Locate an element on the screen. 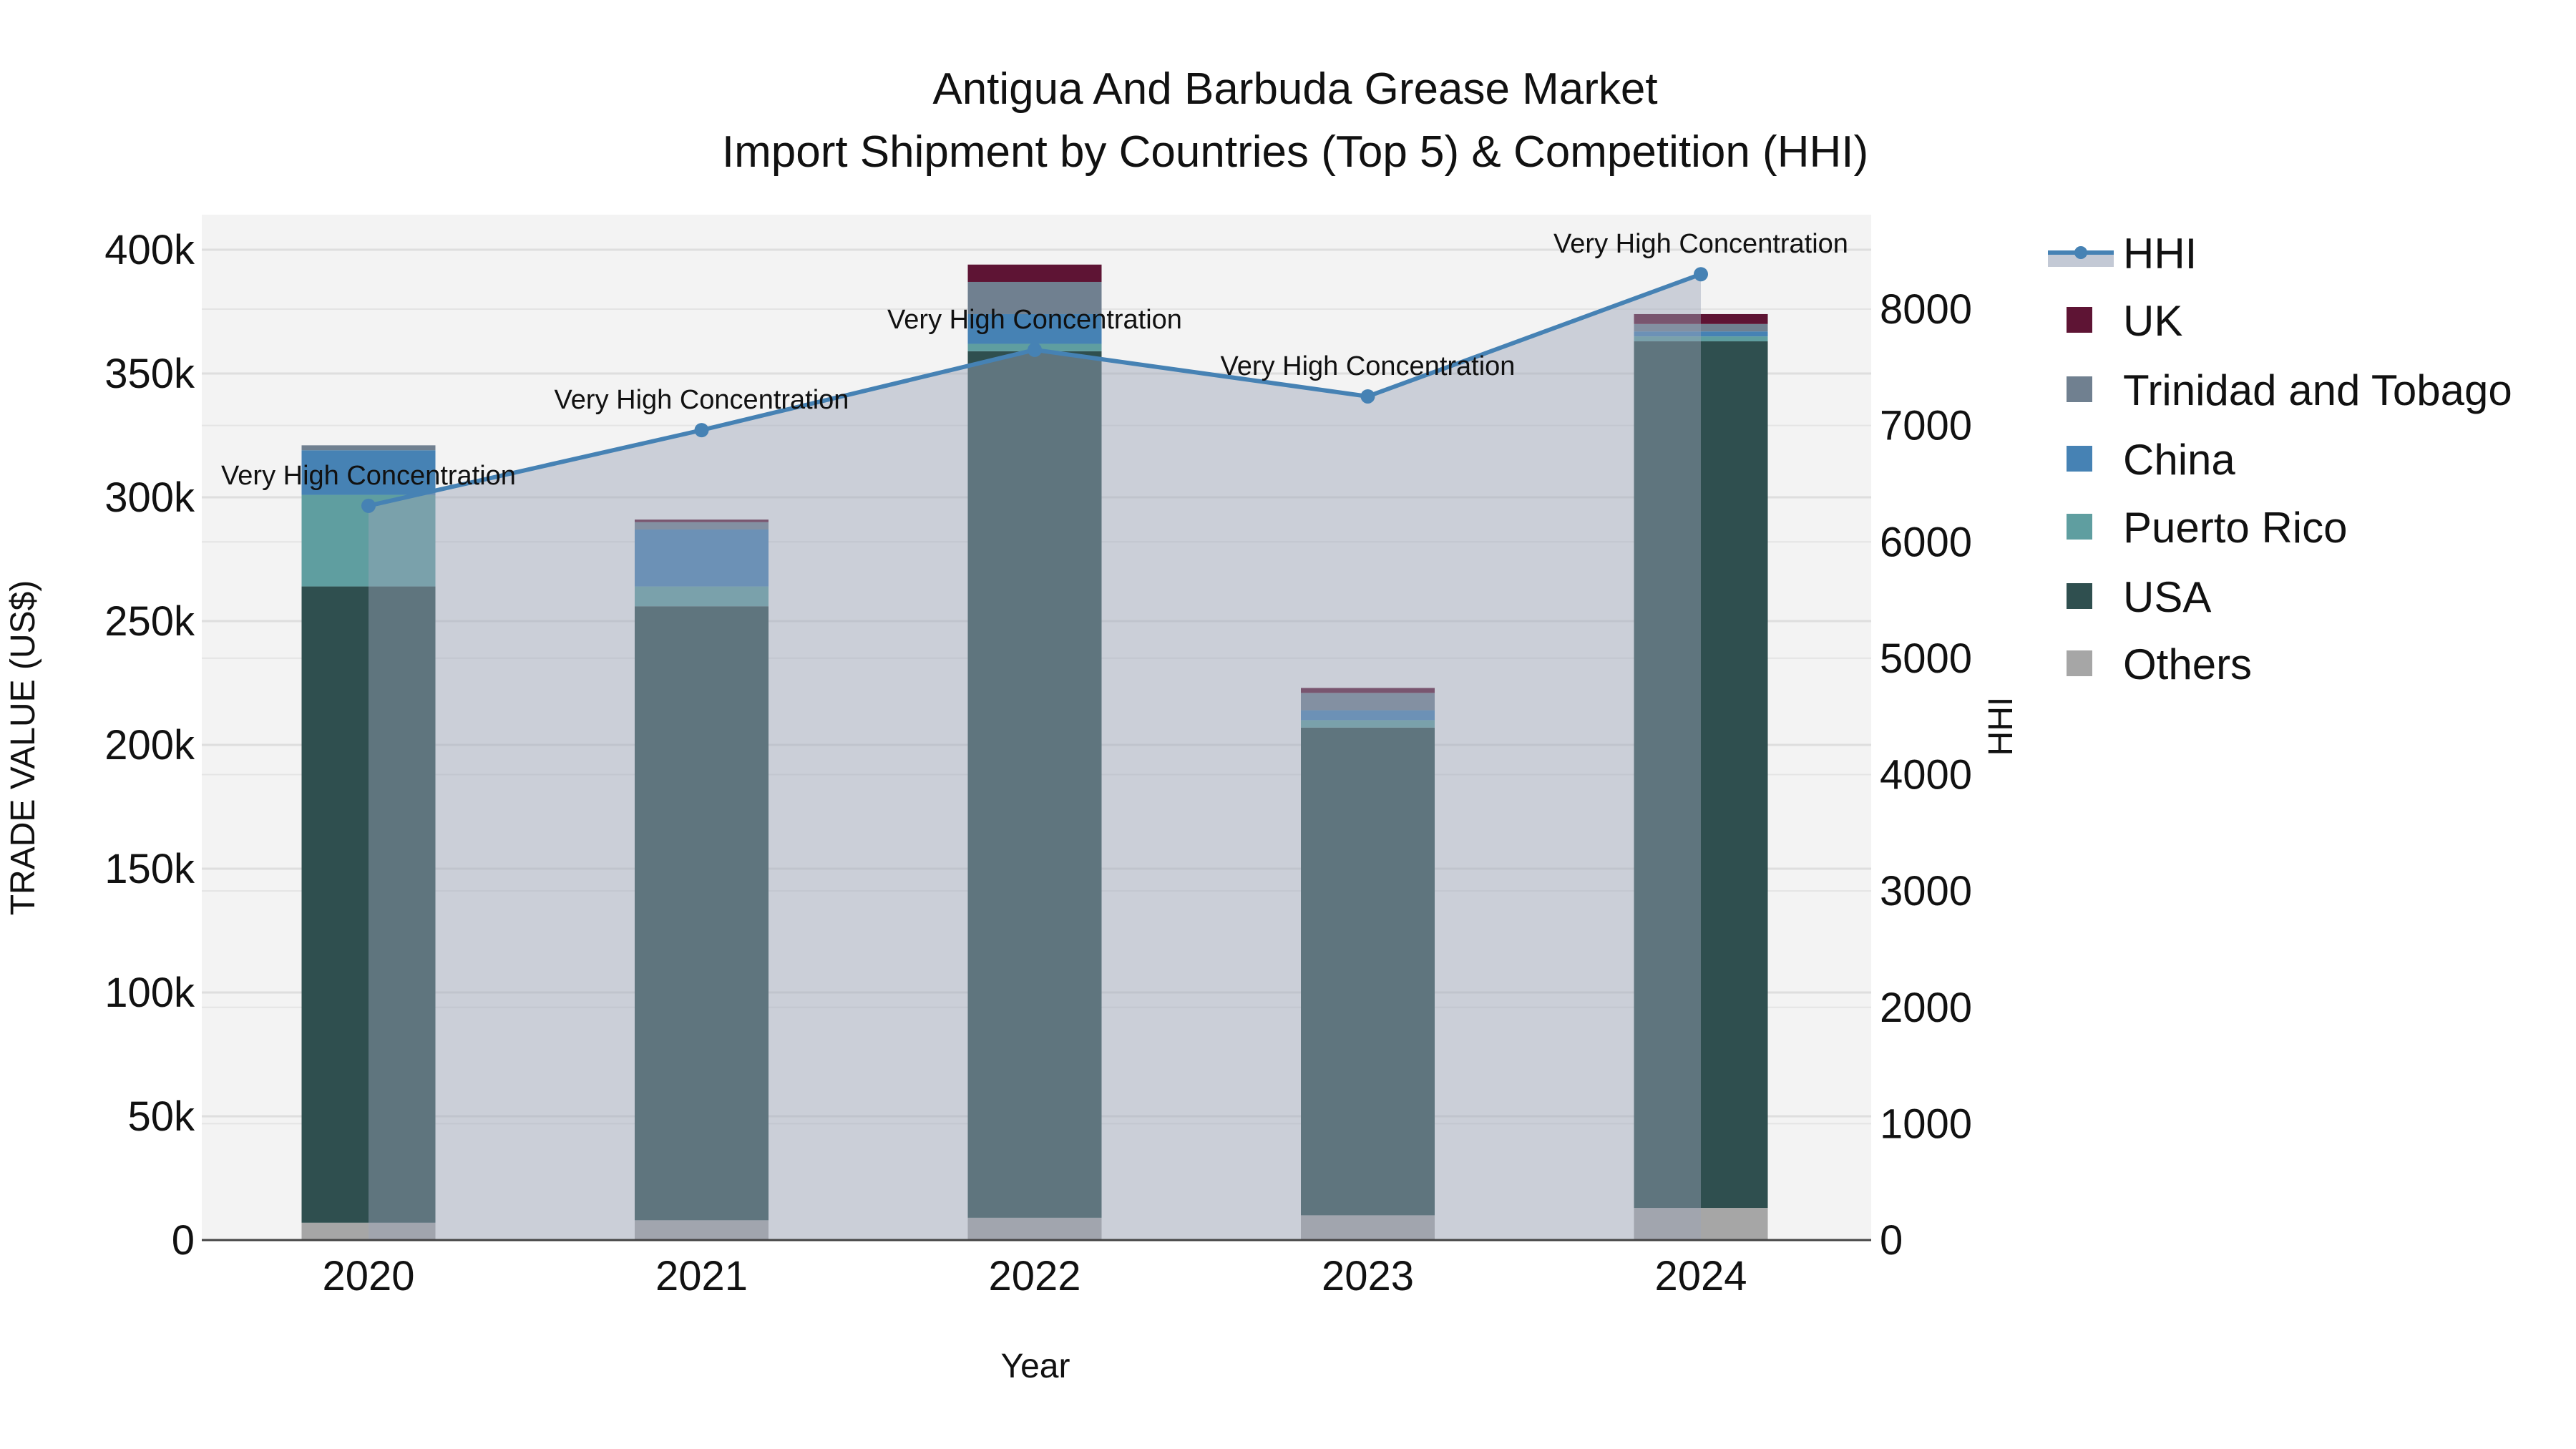  legend-swatch-others is located at coordinates (2079, 663).